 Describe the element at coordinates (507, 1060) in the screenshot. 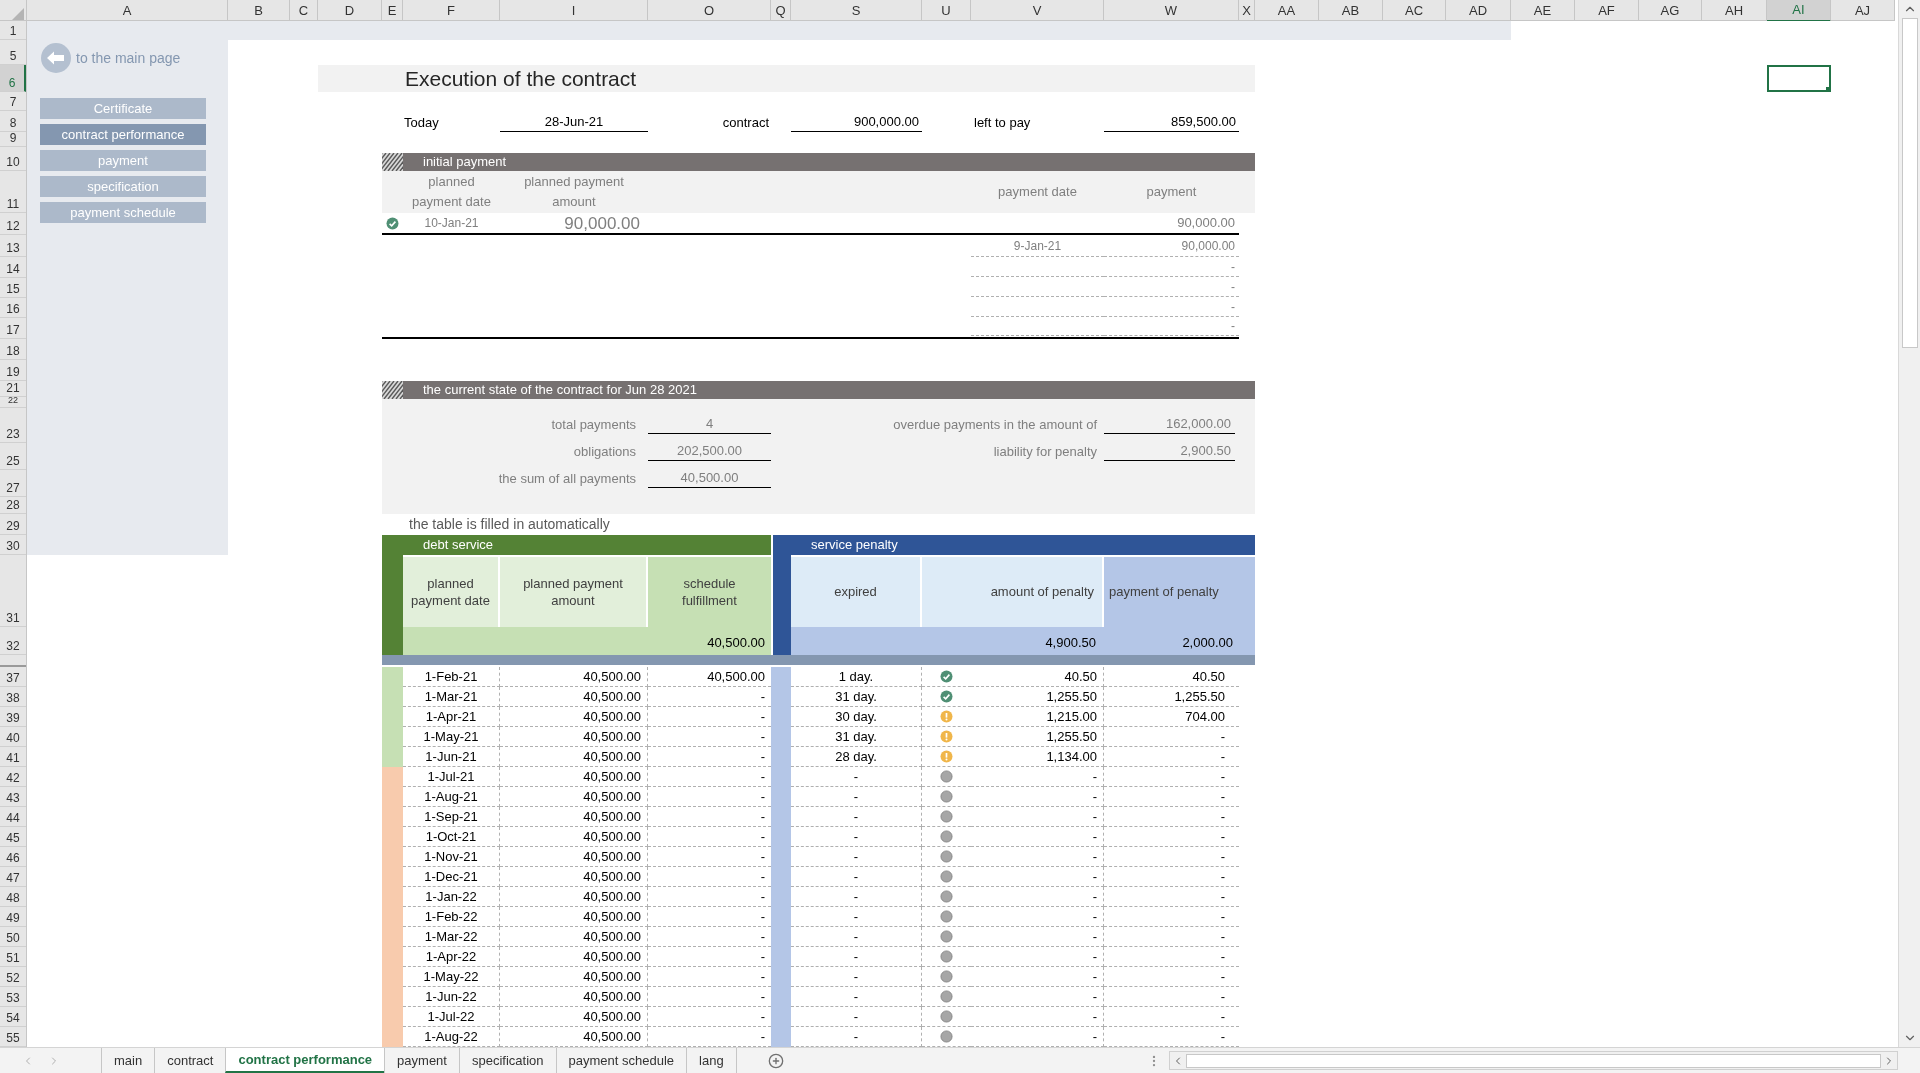

I see `sheet-tab: specification` at that location.